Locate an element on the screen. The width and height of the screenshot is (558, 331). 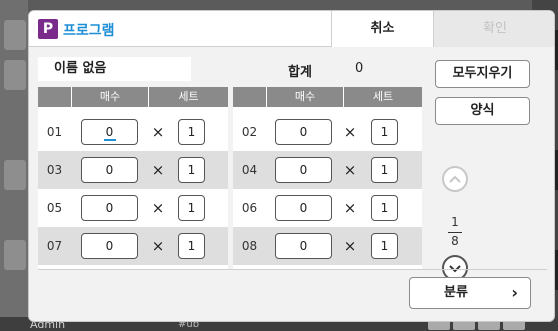
background-left-panel is located at coordinates (14, 165).